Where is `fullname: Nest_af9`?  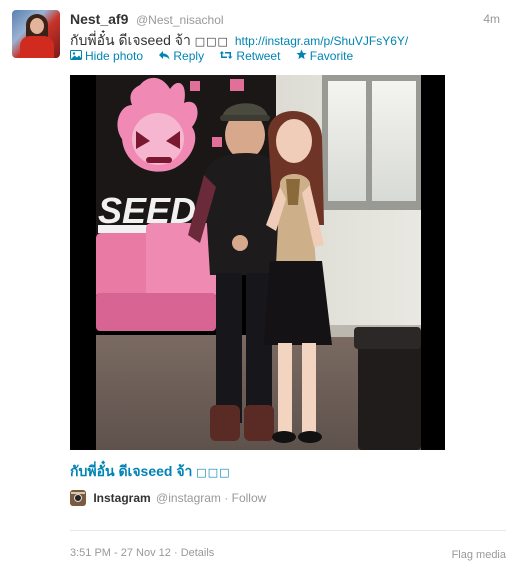 fullname: Nest_af9 is located at coordinates (99, 19).